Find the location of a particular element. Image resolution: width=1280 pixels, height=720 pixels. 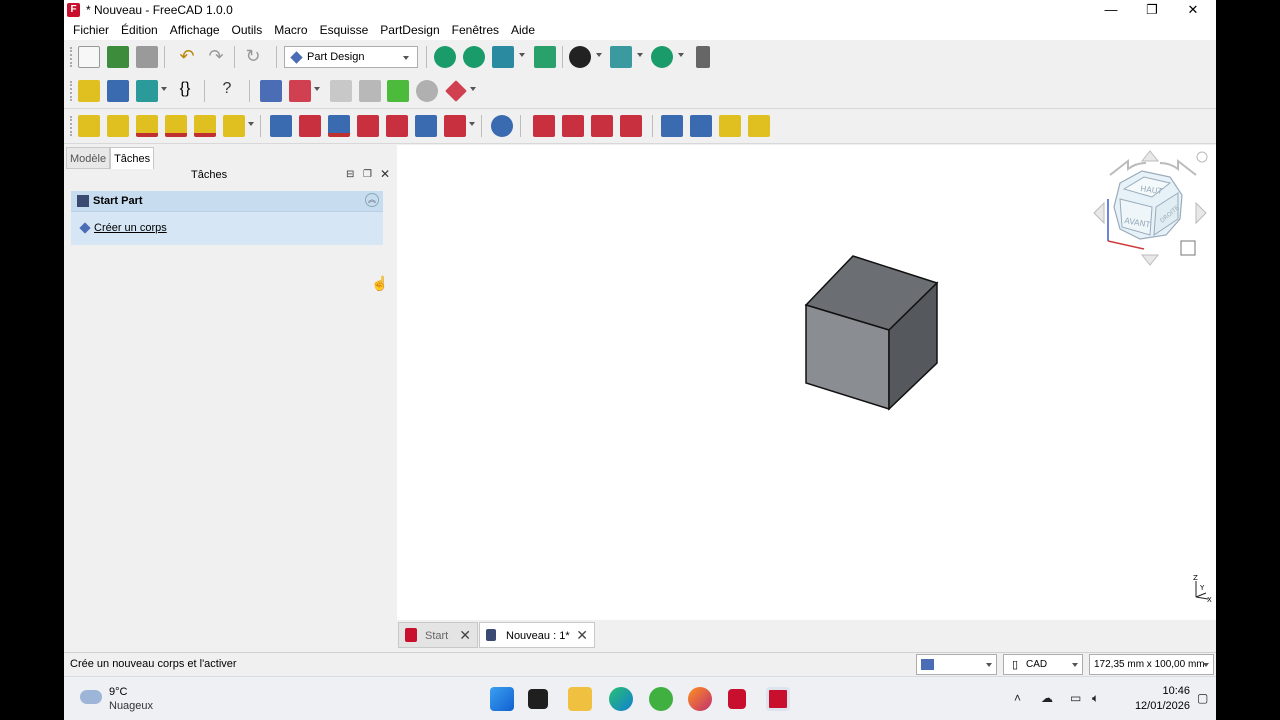

menu-fichier: Fichier is located at coordinates (94, 30).